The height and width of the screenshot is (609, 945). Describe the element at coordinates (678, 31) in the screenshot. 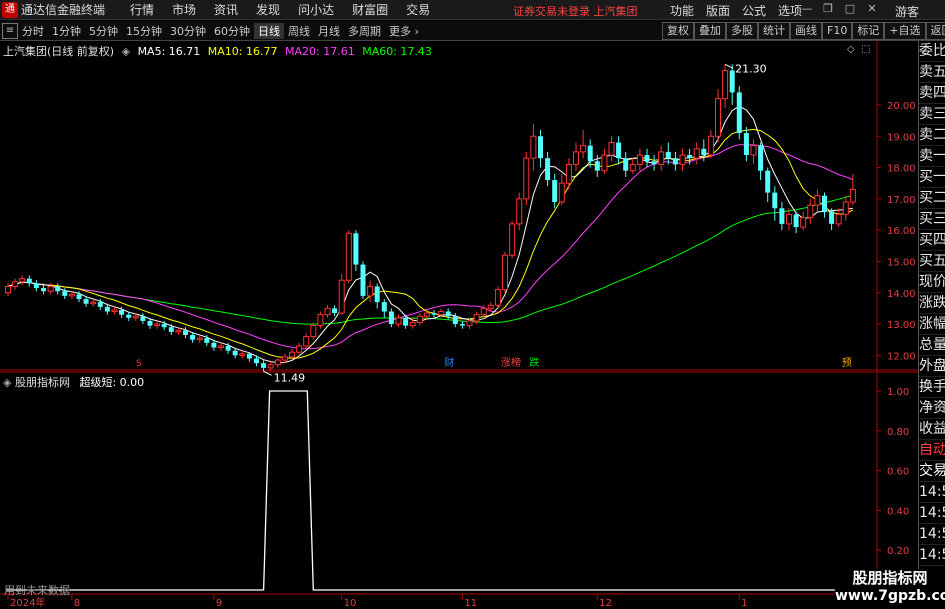

I see `button-adjust: 复权` at that location.